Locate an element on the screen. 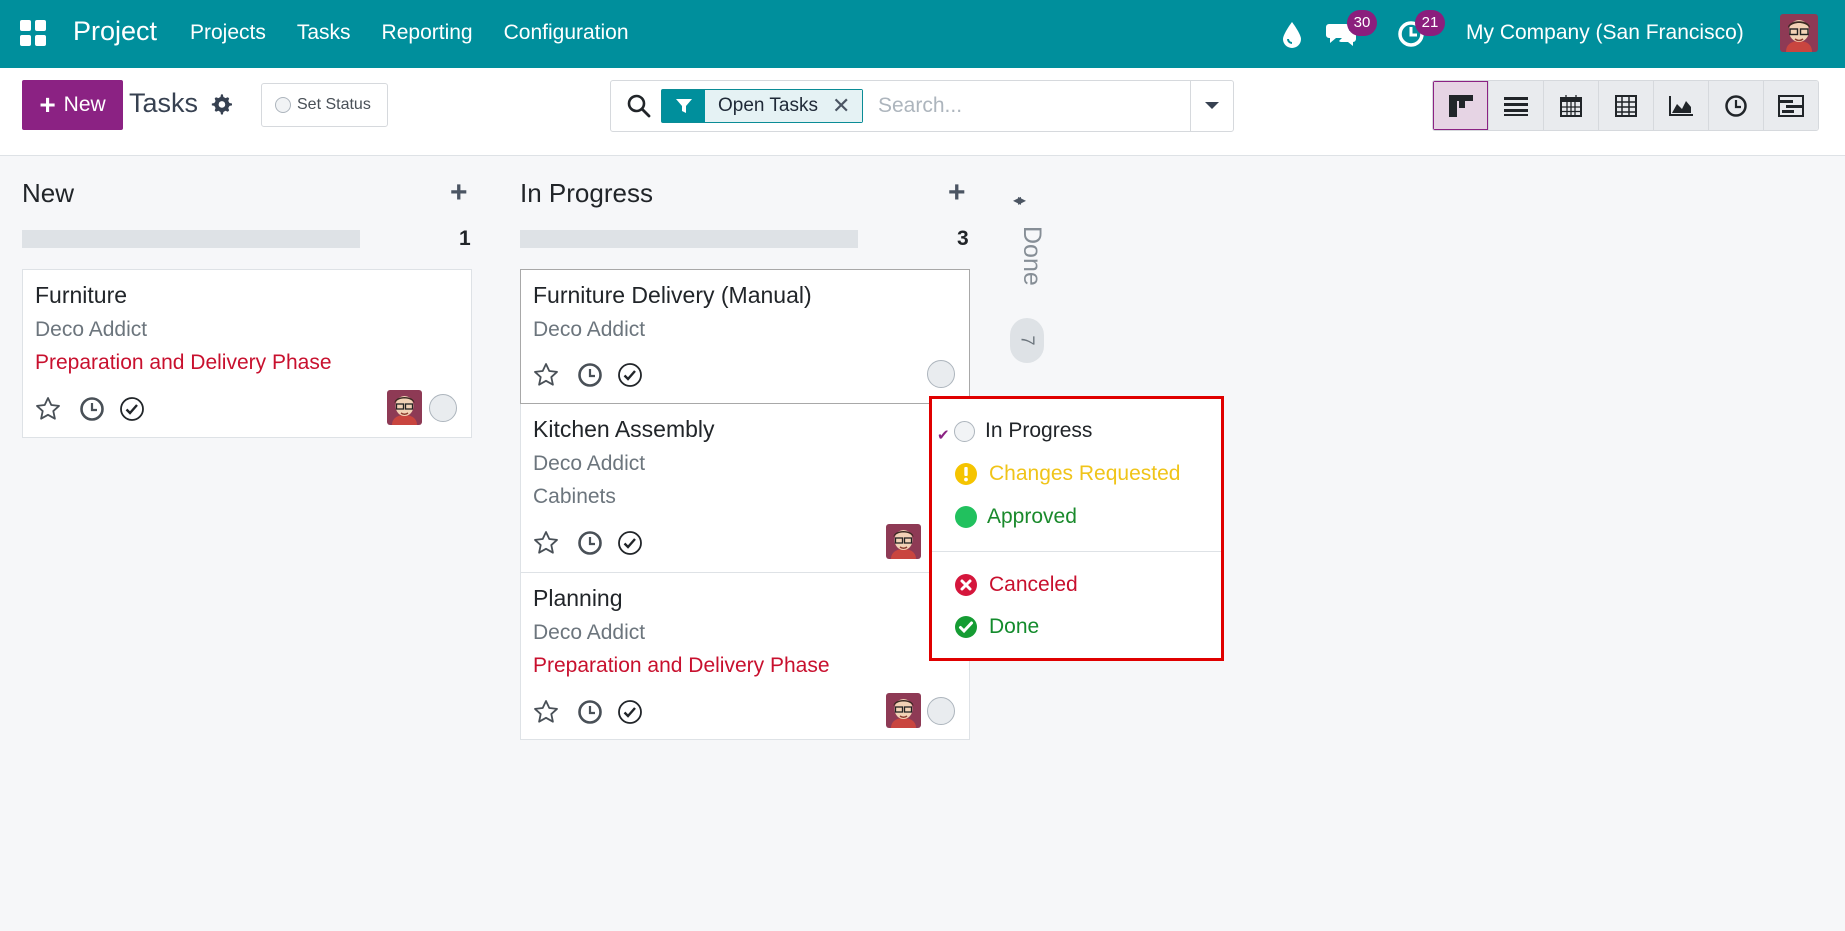 This screenshot has height=931, width=1845. task-card-furniture-delivery: Furniture Delivery (Manual) Deco Addict is located at coordinates (745, 336).